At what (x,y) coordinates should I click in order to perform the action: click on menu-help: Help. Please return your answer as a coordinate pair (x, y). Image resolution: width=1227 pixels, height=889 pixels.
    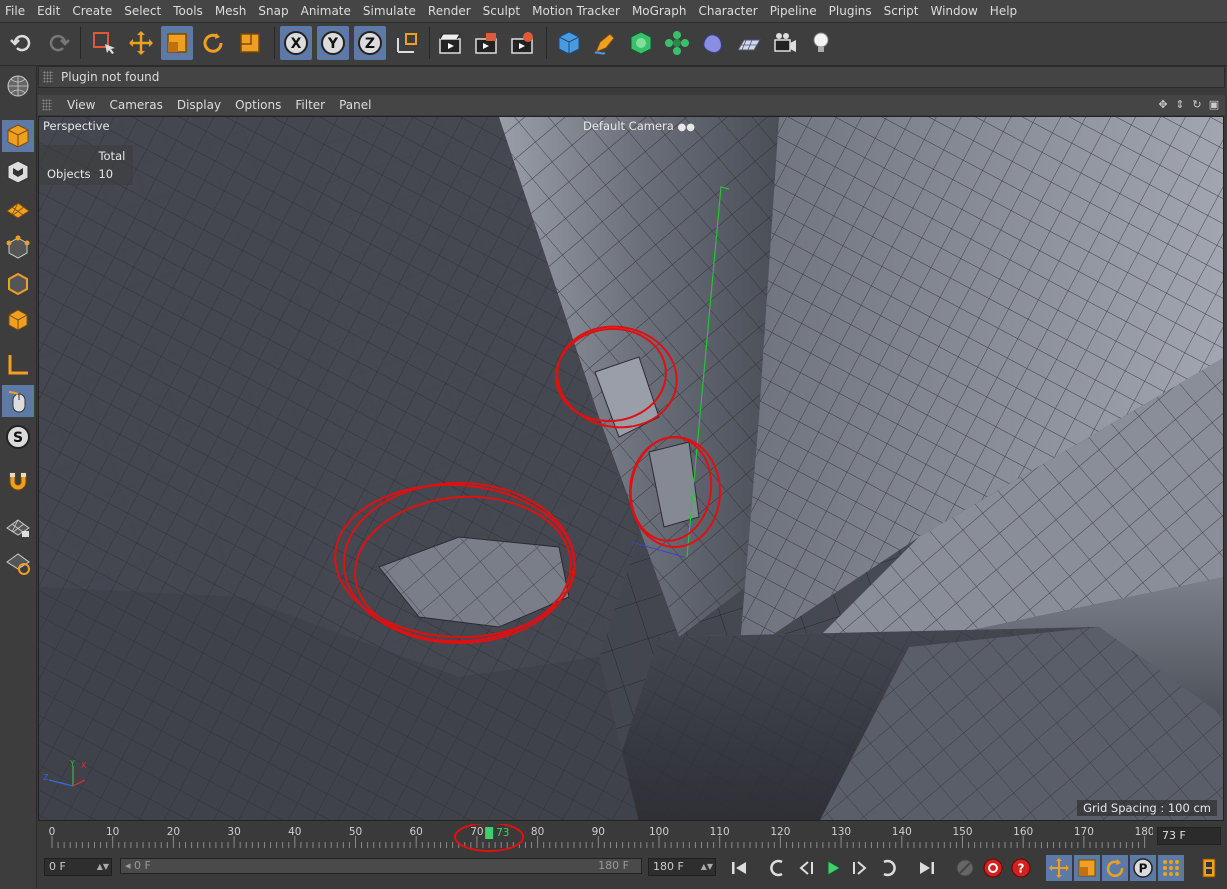
    Looking at the image, I should click on (1003, 11).